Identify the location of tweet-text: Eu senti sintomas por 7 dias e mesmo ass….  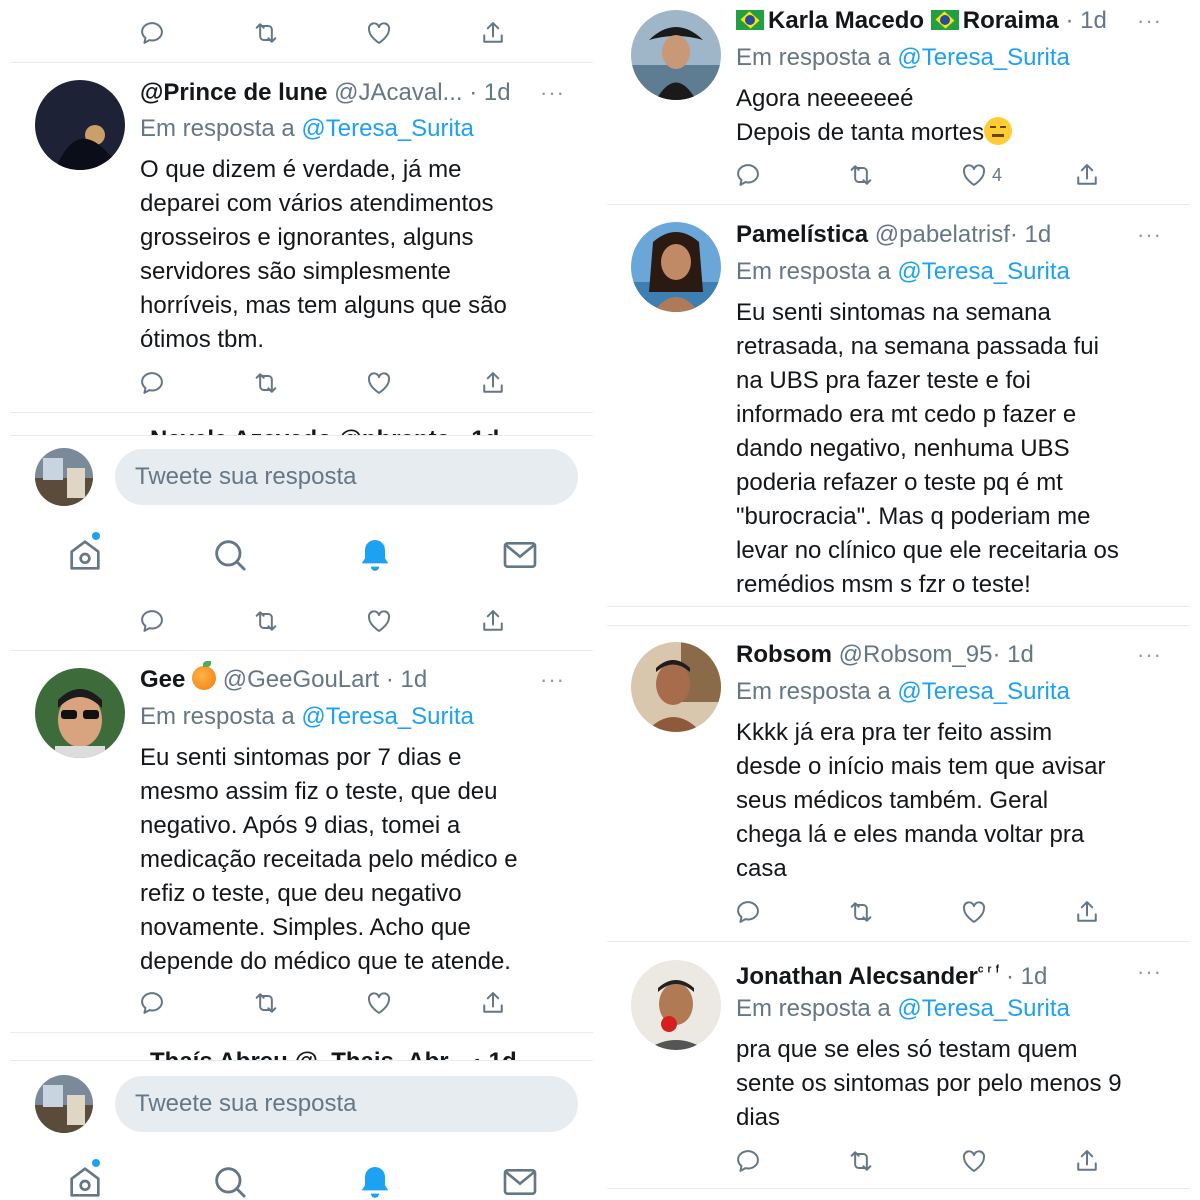
(329, 859).